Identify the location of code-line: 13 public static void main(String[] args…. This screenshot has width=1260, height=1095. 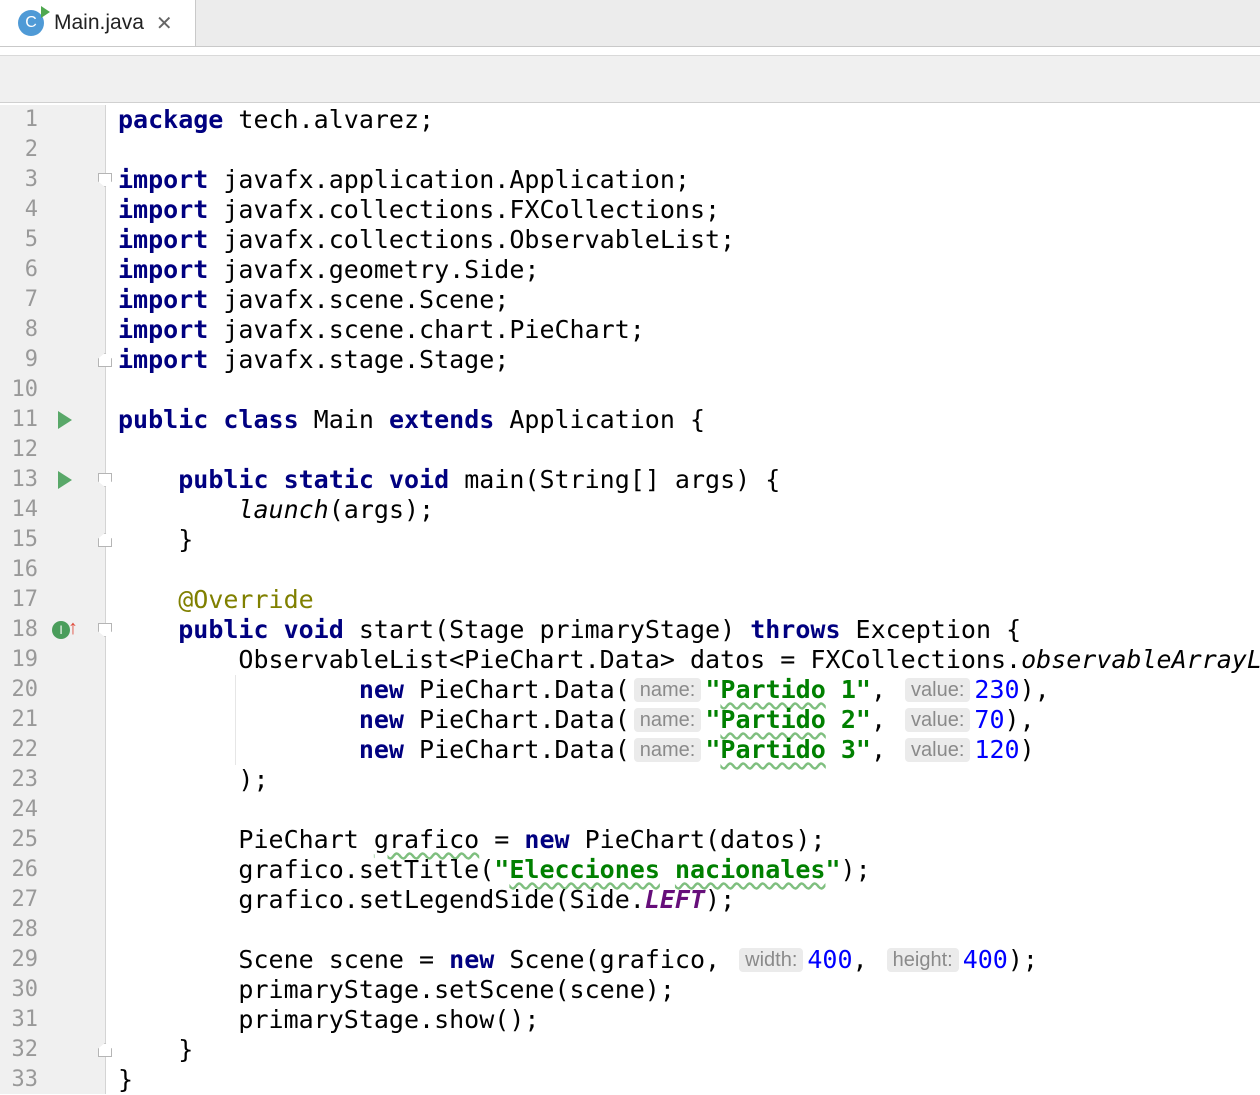
(630, 480).